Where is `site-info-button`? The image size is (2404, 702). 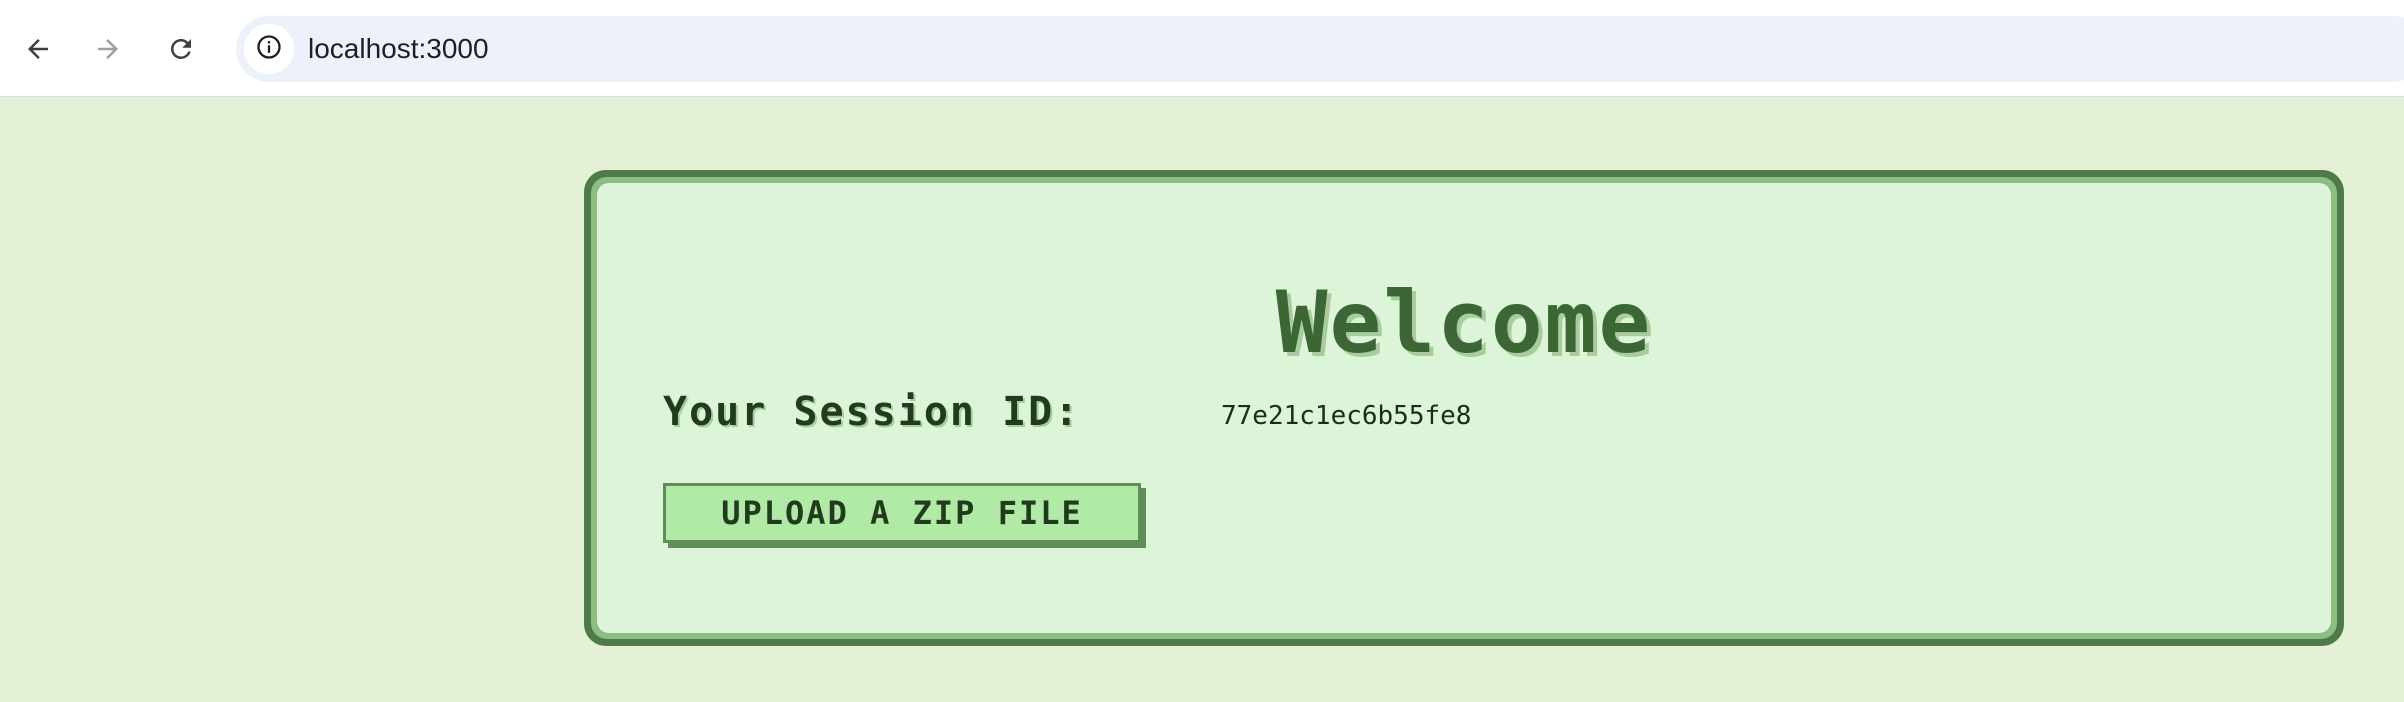
site-info-button is located at coordinates (269, 49).